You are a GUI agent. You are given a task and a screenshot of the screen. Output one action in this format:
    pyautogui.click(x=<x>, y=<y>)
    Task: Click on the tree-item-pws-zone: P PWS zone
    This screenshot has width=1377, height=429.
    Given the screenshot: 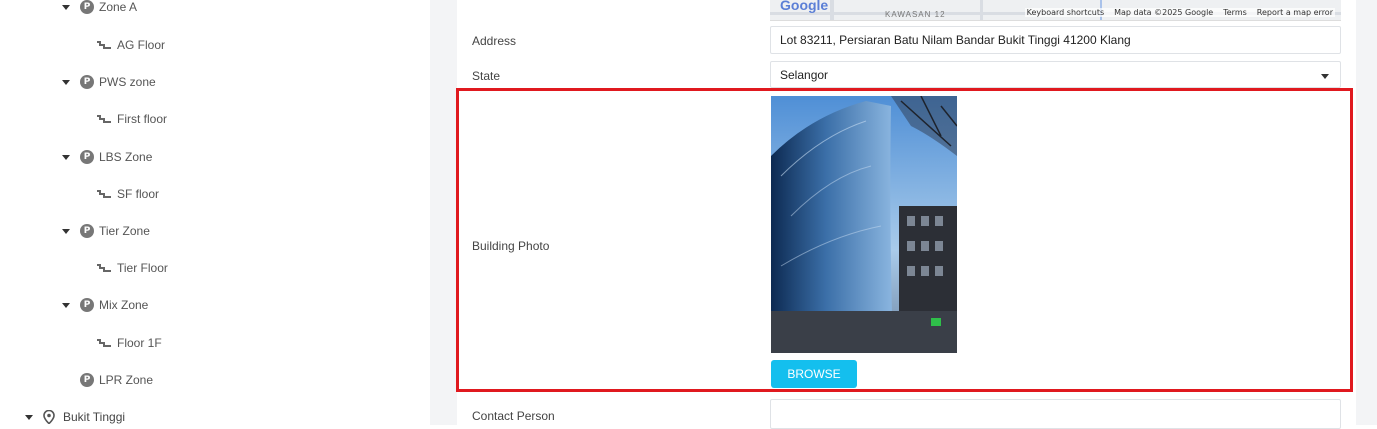 What is the action you would take?
    pyautogui.click(x=109, y=82)
    